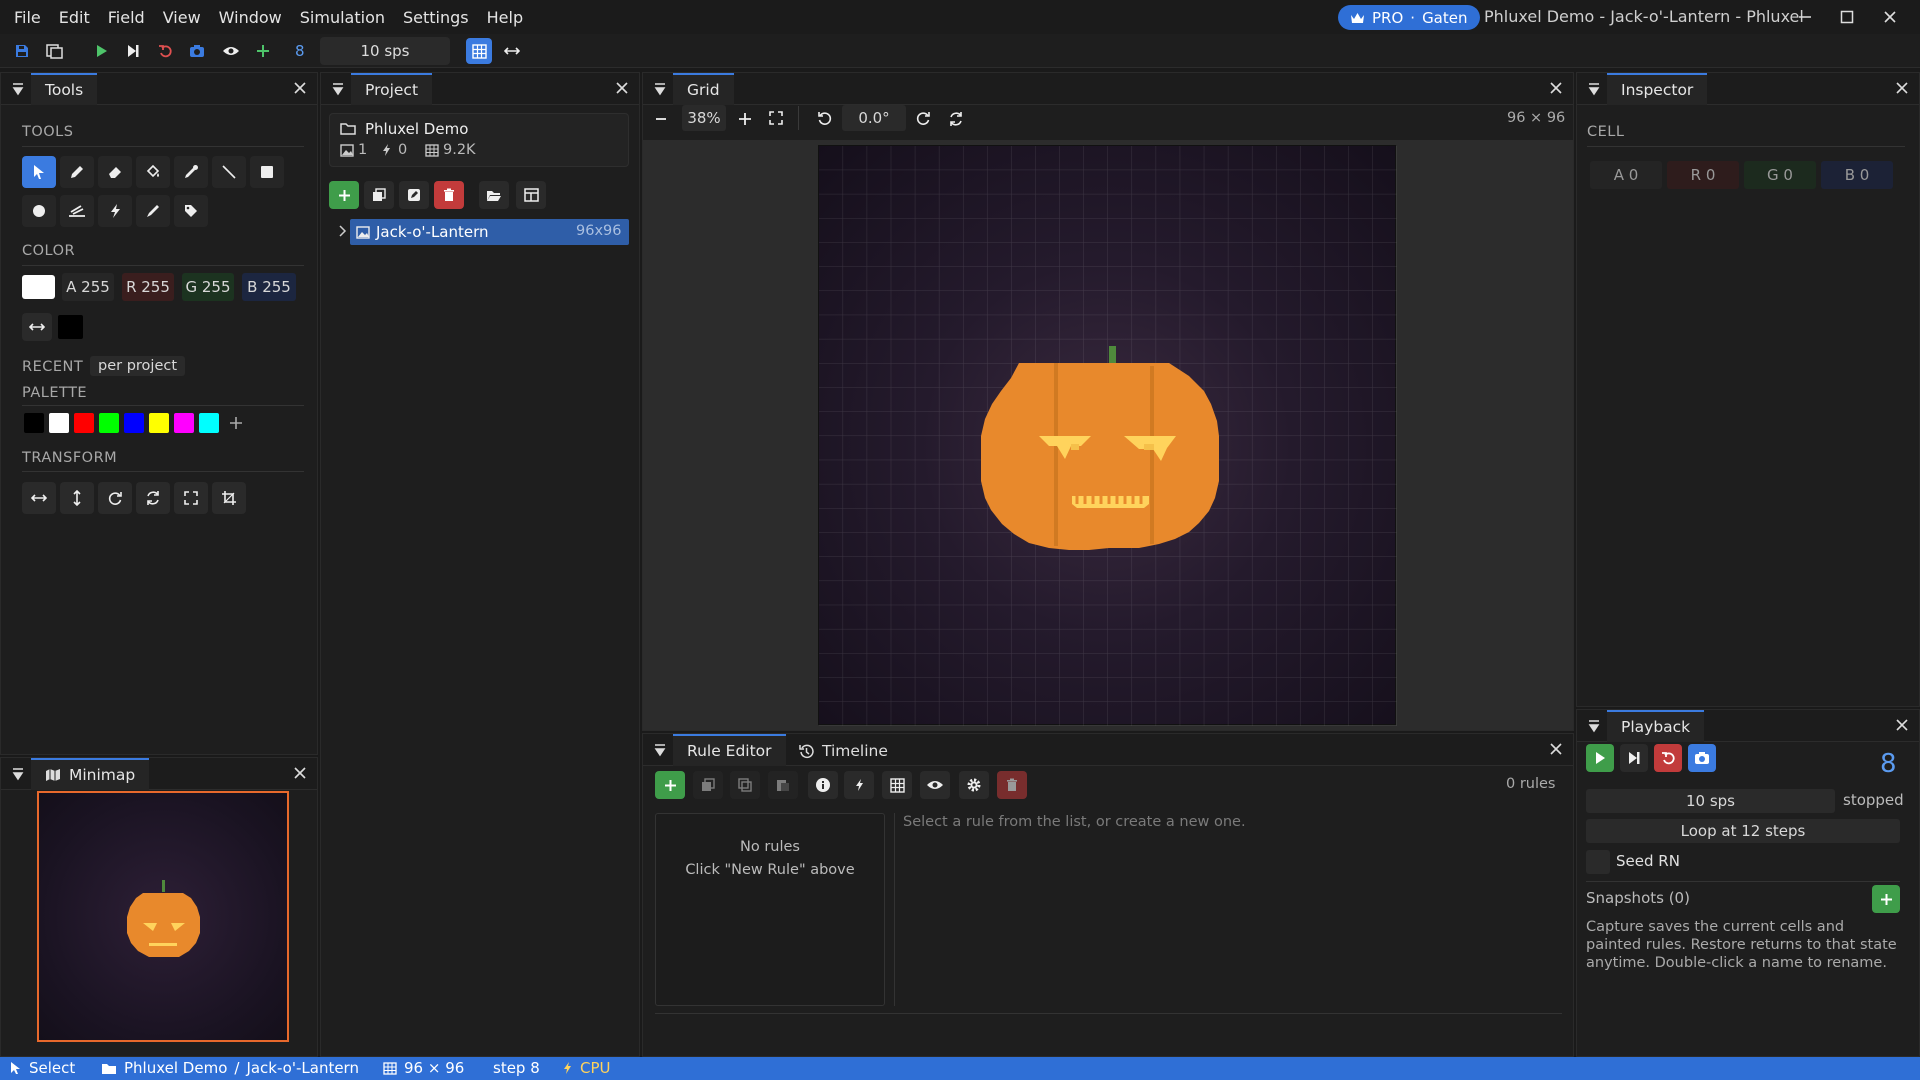 This screenshot has width=1920, height=1080. Describe the element at coordinates (1702, 758) in the screenshot. I see `capture-button` at that location.